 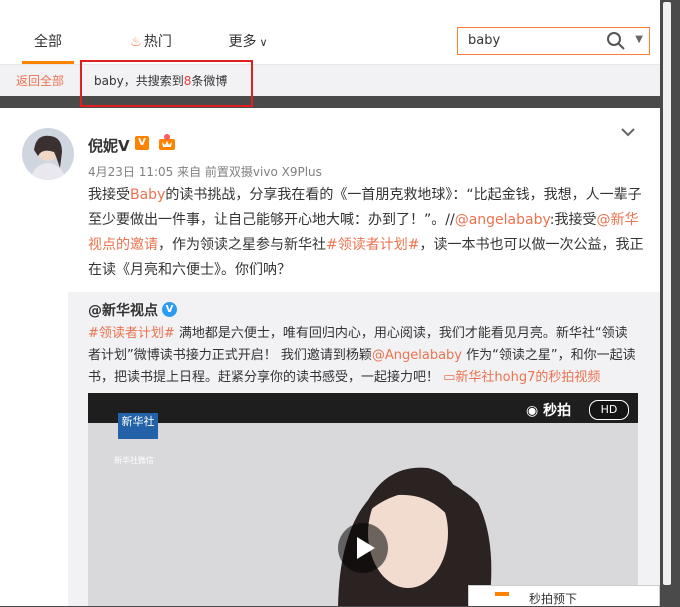 What do you see at coordinates (639, 39) in the screenshot?
I see `search-dropdown-icon: ▼` at bounding box center [639, 39].